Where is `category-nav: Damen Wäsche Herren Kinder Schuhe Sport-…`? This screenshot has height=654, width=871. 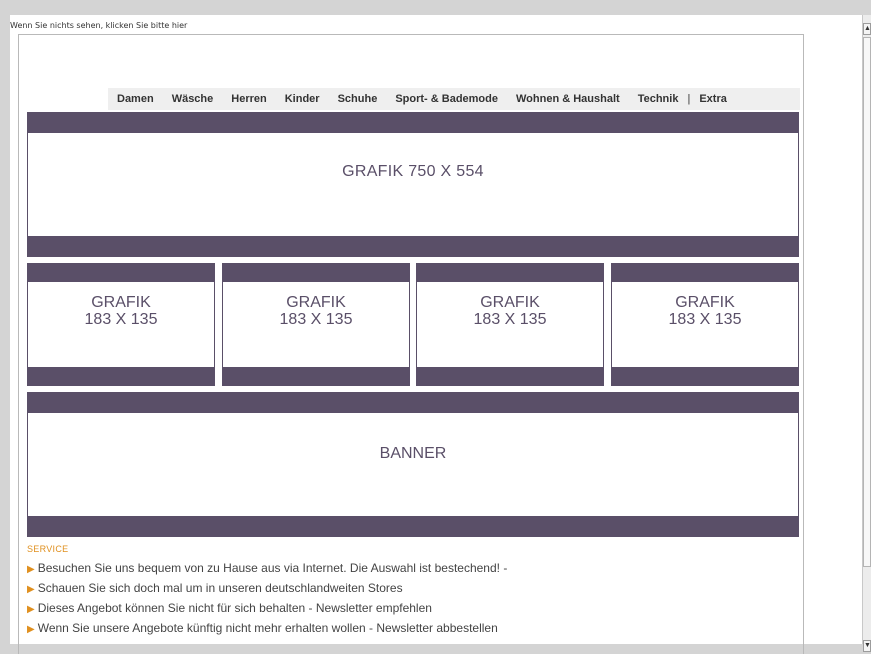 category-nav: Damen Wäsche Herren Kinder Schuhe Sport-… is located at coordinates (454, 99).